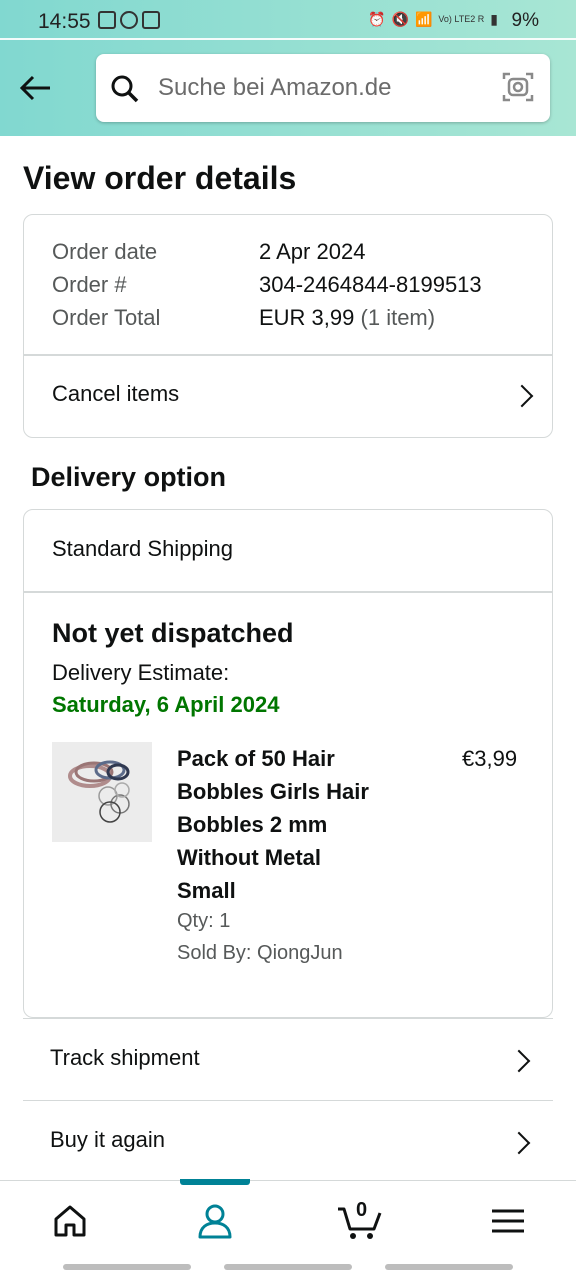 The width and height of the screenshot is (576, 1280). I want to click on menu-icon, so click(508, 1221).